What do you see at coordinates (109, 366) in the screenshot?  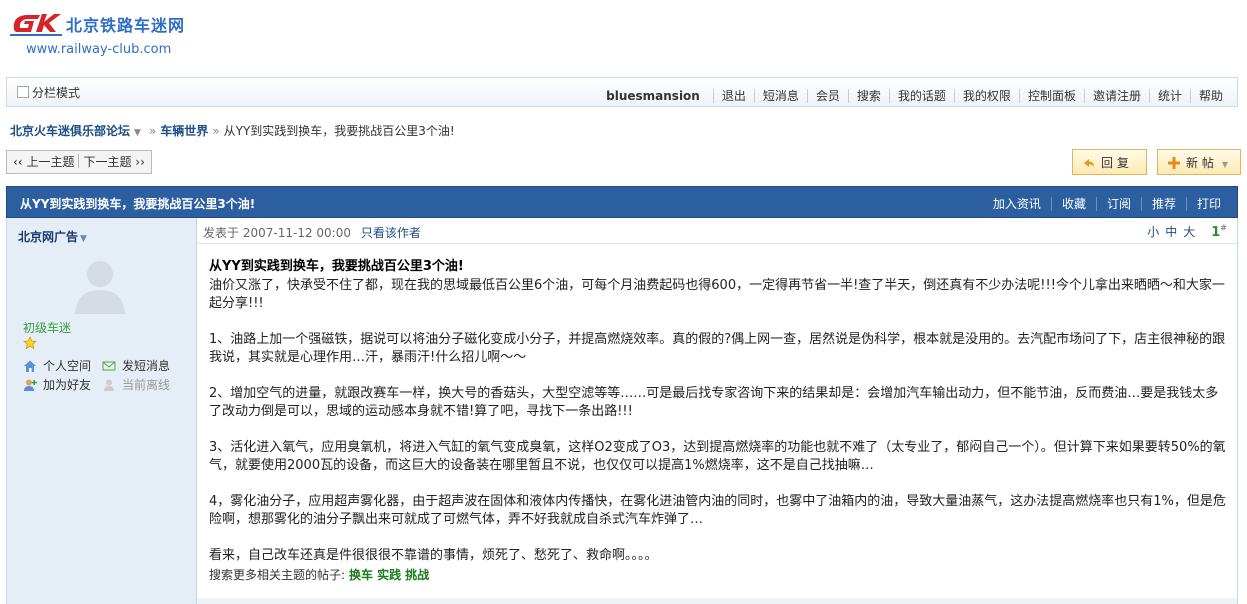 I see `envelope-icon` at bounding box center [109, 366].